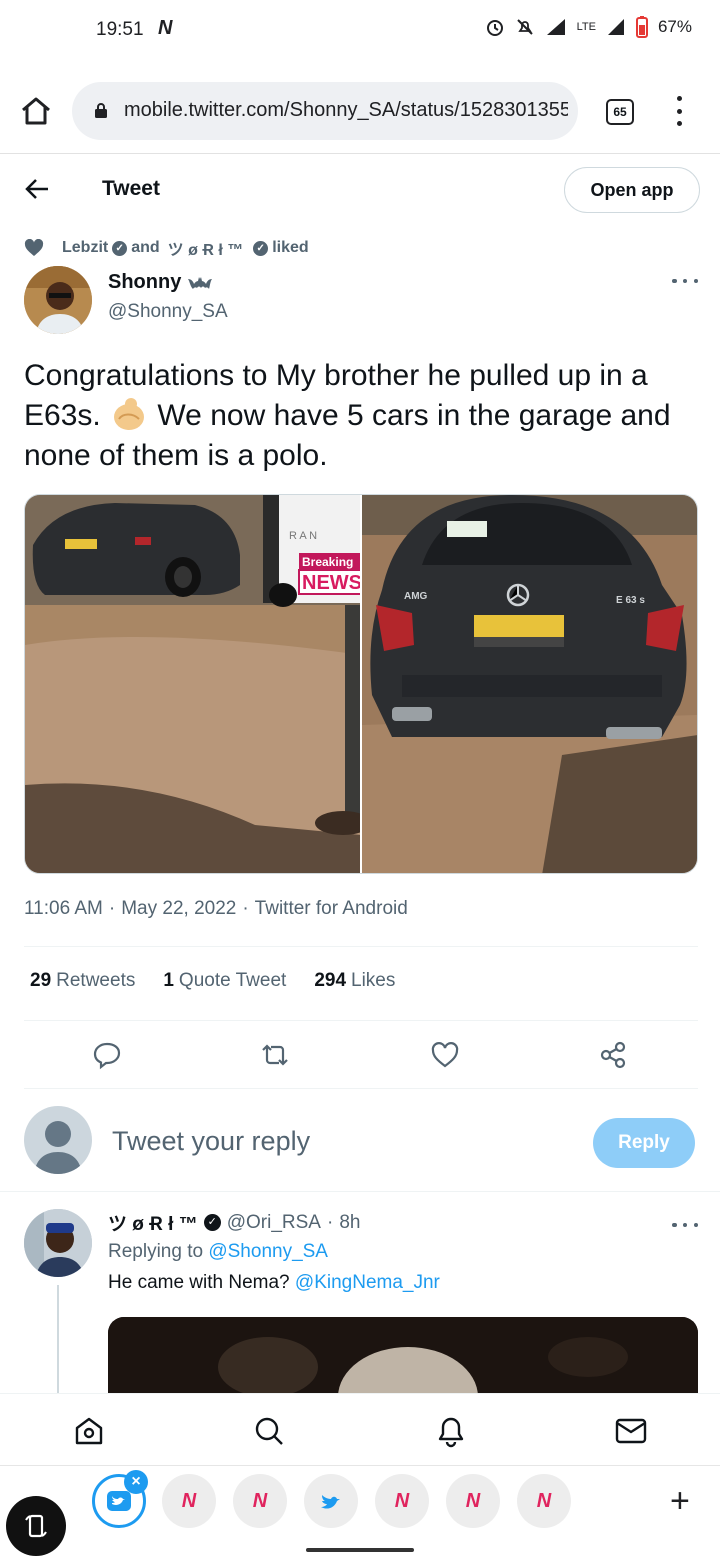  I want to click on search-icon, so click(269, 1431).